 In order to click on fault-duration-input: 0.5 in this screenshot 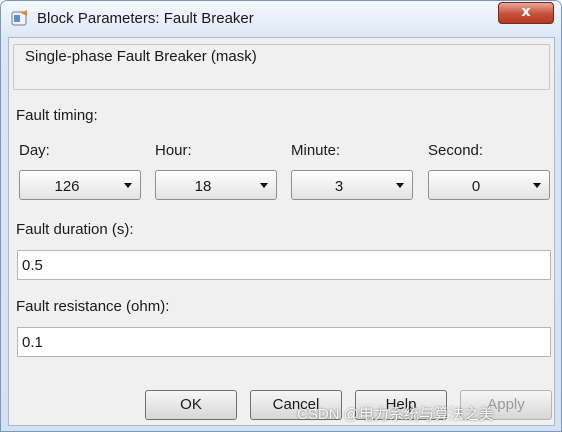, I will do `click(284, 265)`.